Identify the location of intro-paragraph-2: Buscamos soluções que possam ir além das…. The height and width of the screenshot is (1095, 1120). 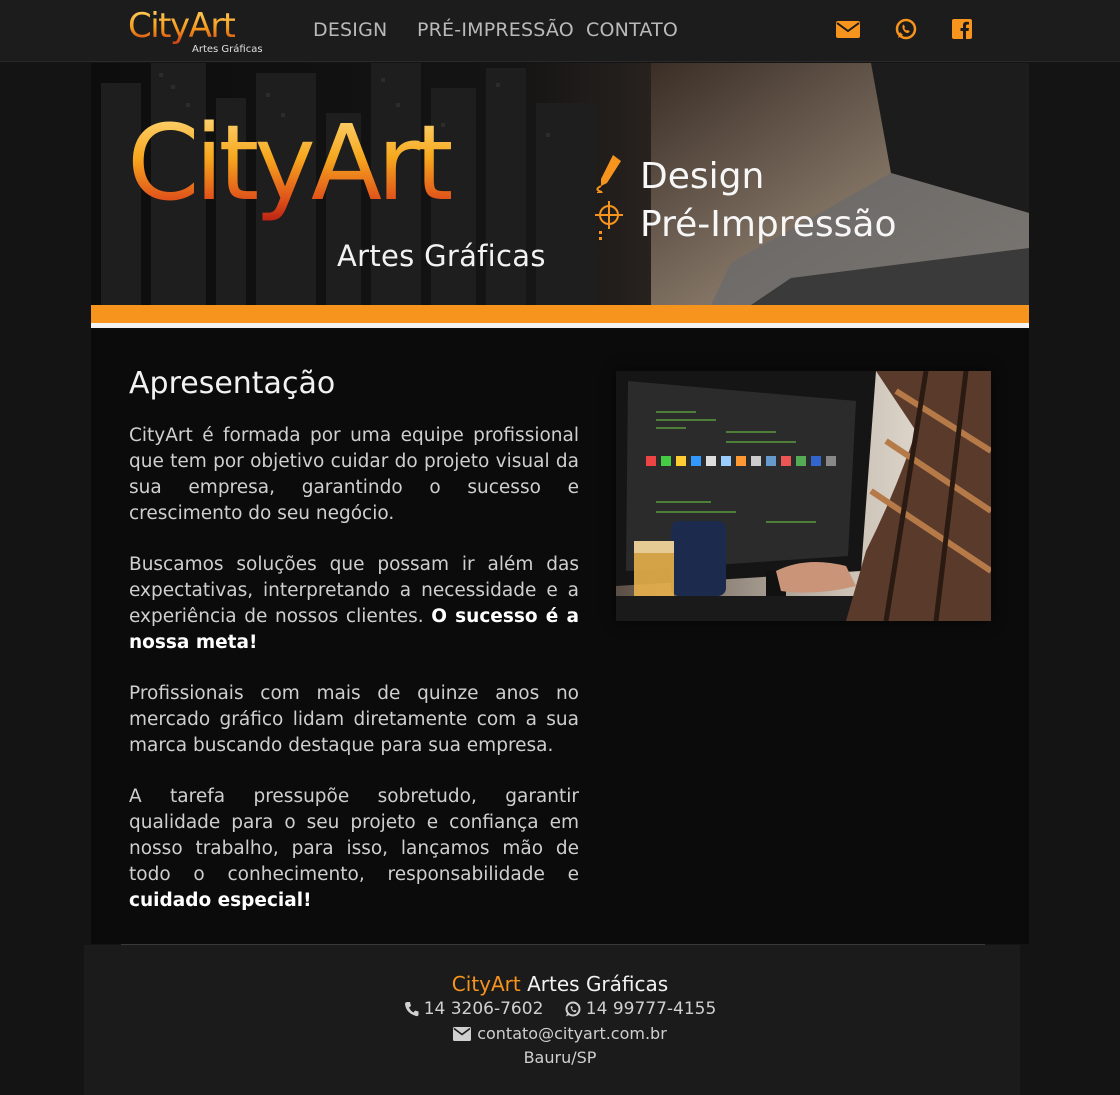
(354, 604).